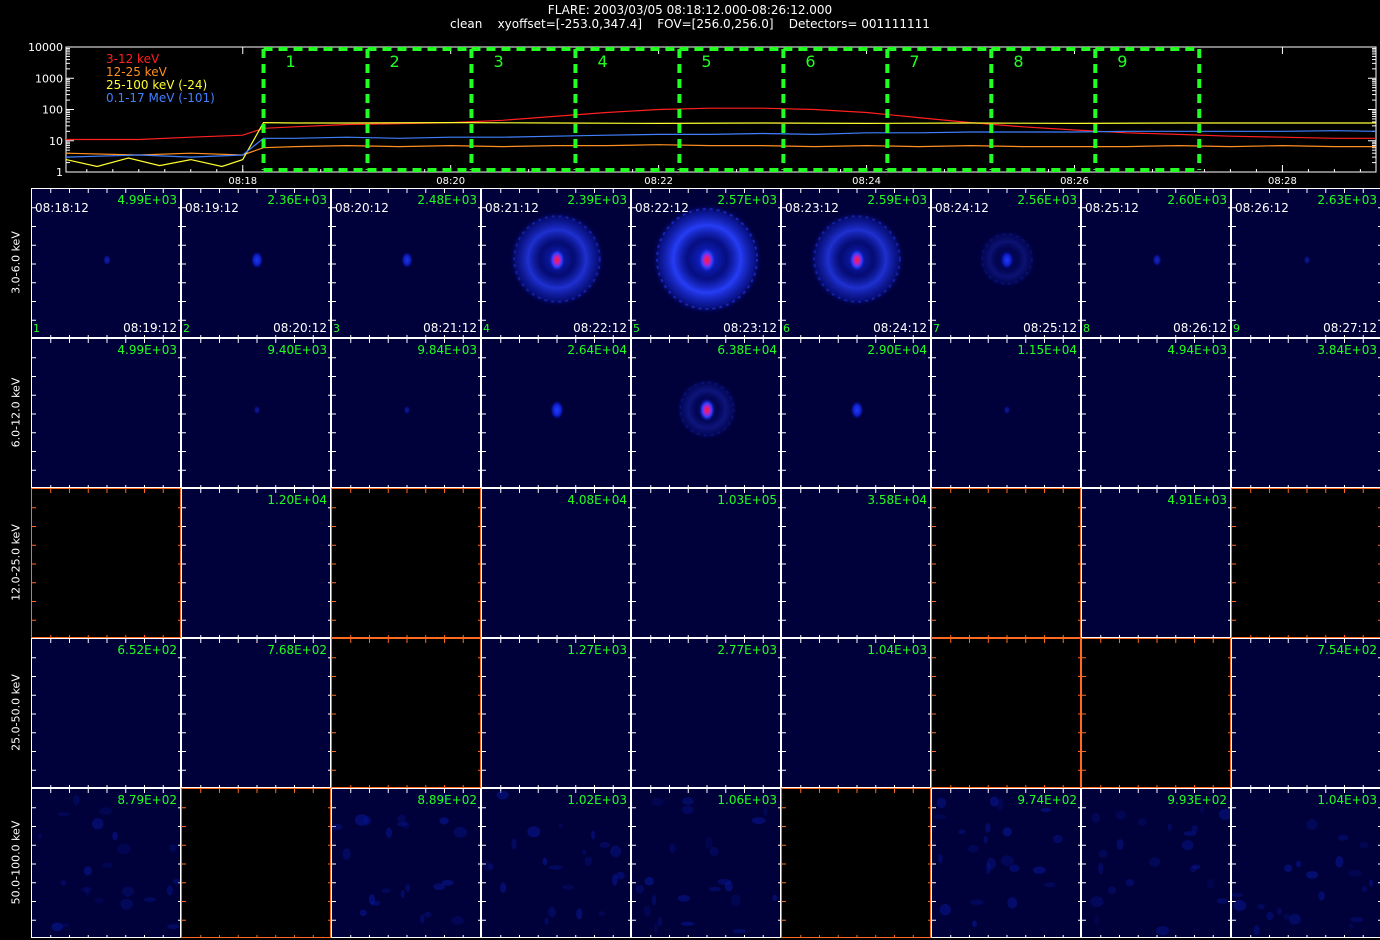 The height and width of the screenshot is (940, 1380). What do you see at coordinates (59, 172) in the screenshot?
I see `y-tick-label: 1` at bounding box center [59, 172].